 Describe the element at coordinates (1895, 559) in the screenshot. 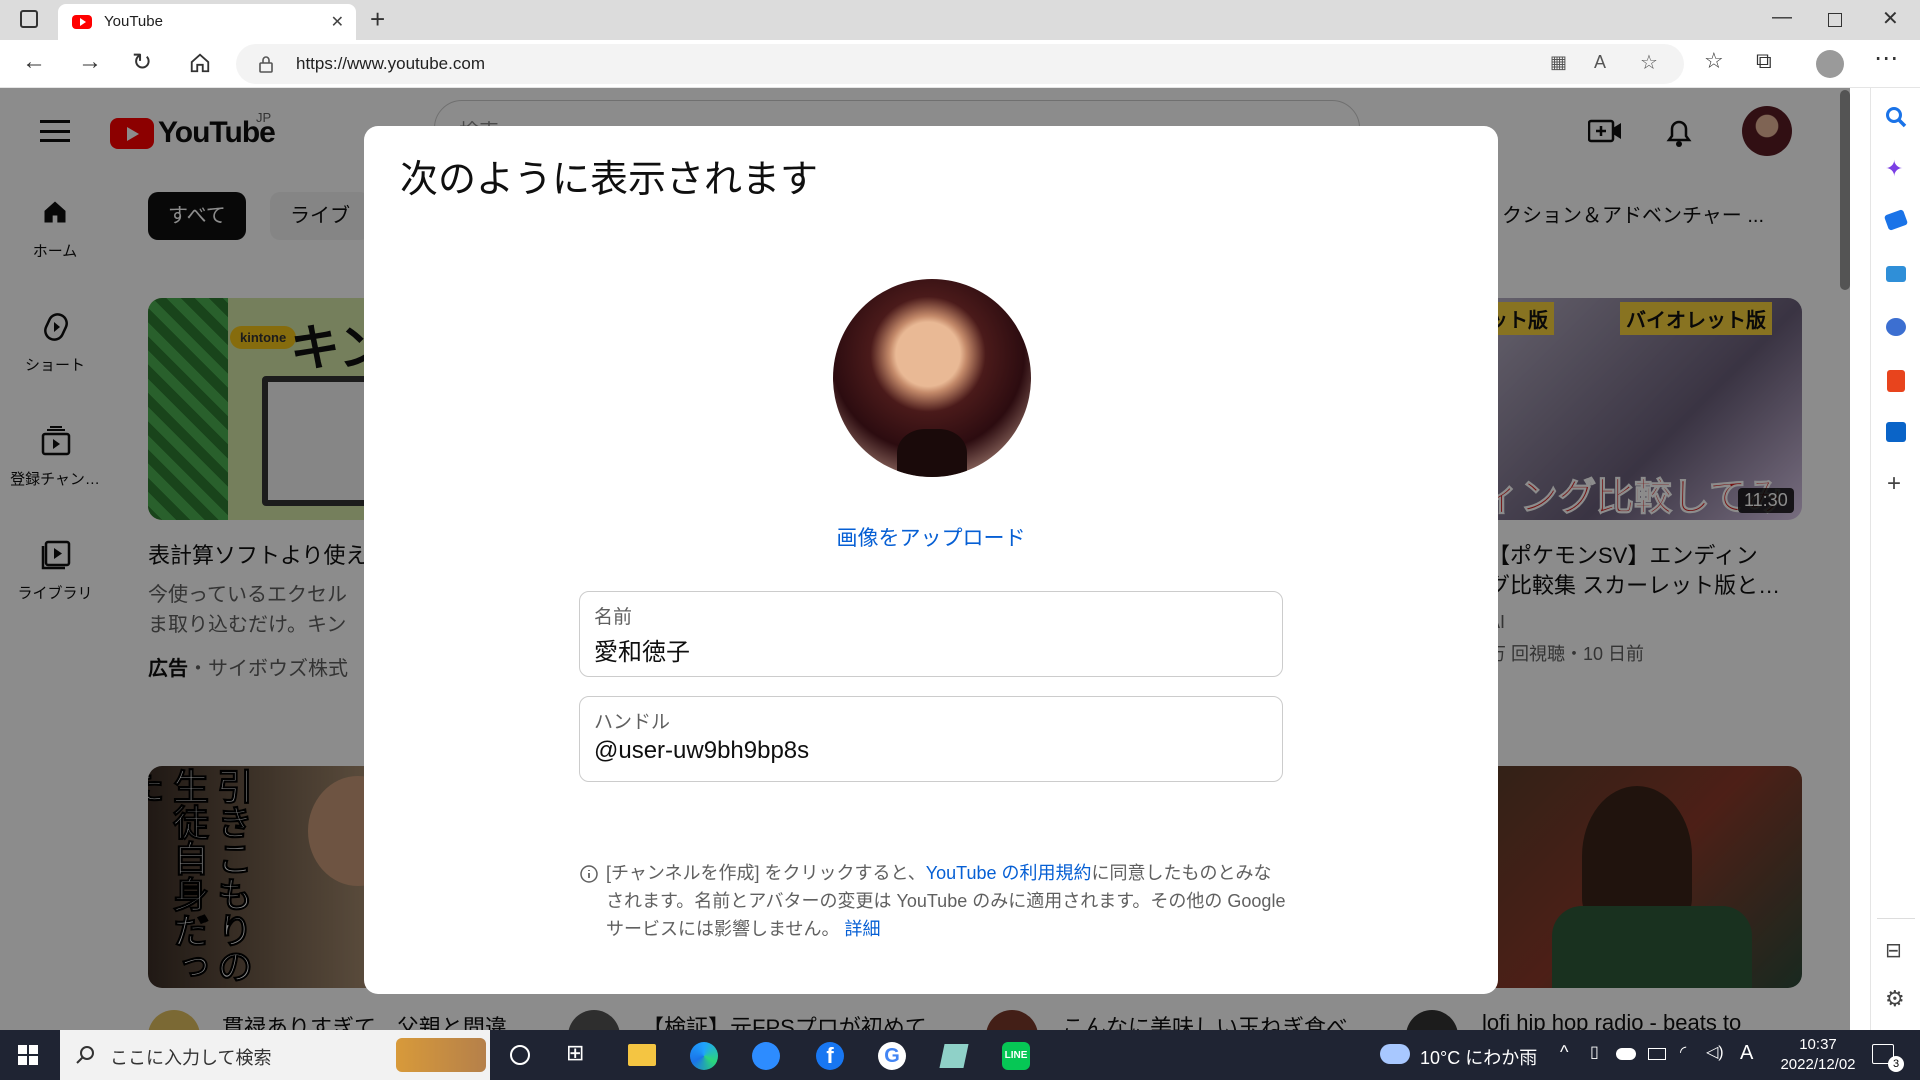

I see `edge-sidebar: ✦ + ⊟ ⚙` at that location.